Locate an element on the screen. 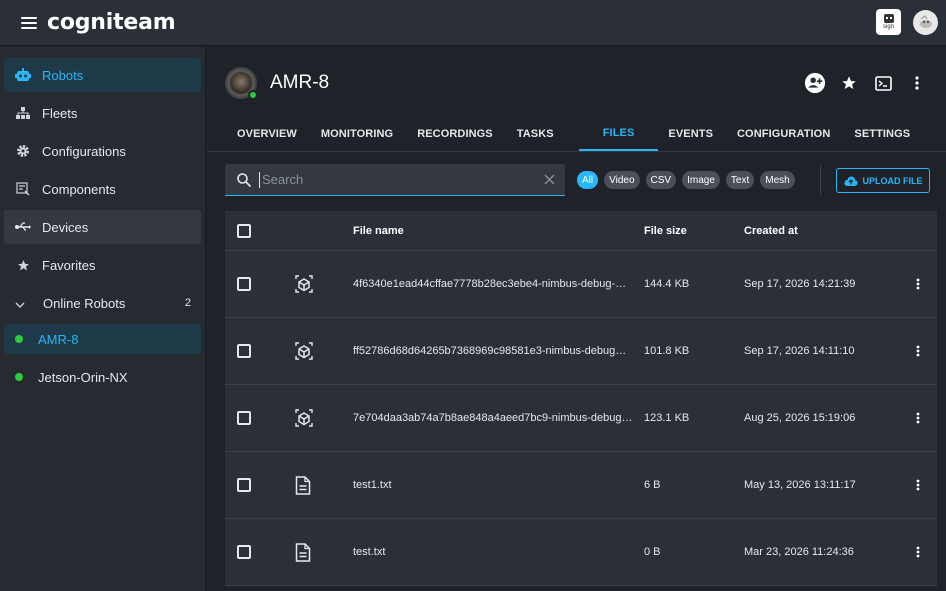  select-all-checkbox is located at coordinates (244, 230).